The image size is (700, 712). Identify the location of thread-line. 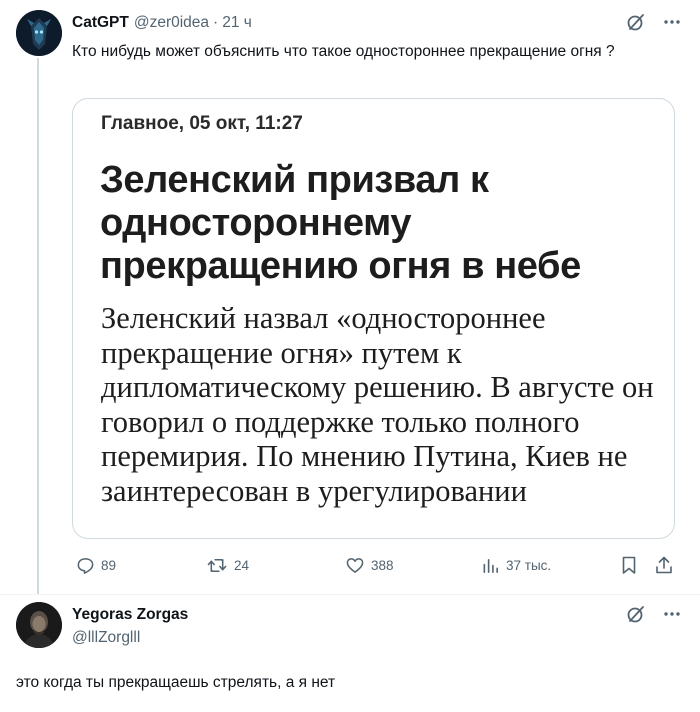
(38, 326).